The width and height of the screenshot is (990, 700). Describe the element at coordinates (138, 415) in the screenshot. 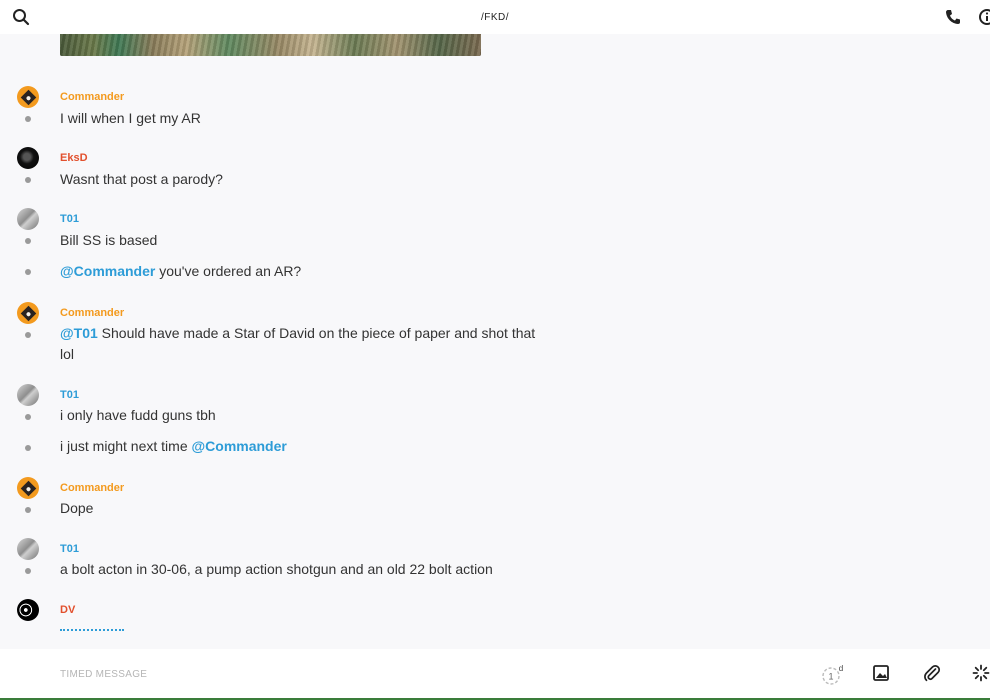

I see `message-text: i only have fudd guns tbh` at that location.